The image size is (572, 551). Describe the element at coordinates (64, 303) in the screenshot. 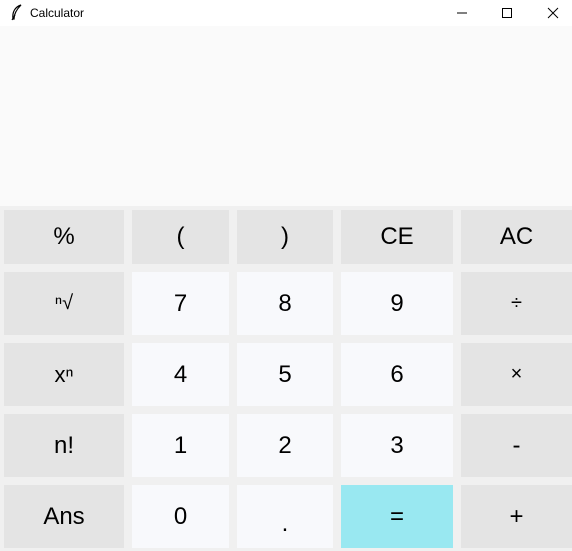

I see `nth-root-key: ⁿ√` at that location.